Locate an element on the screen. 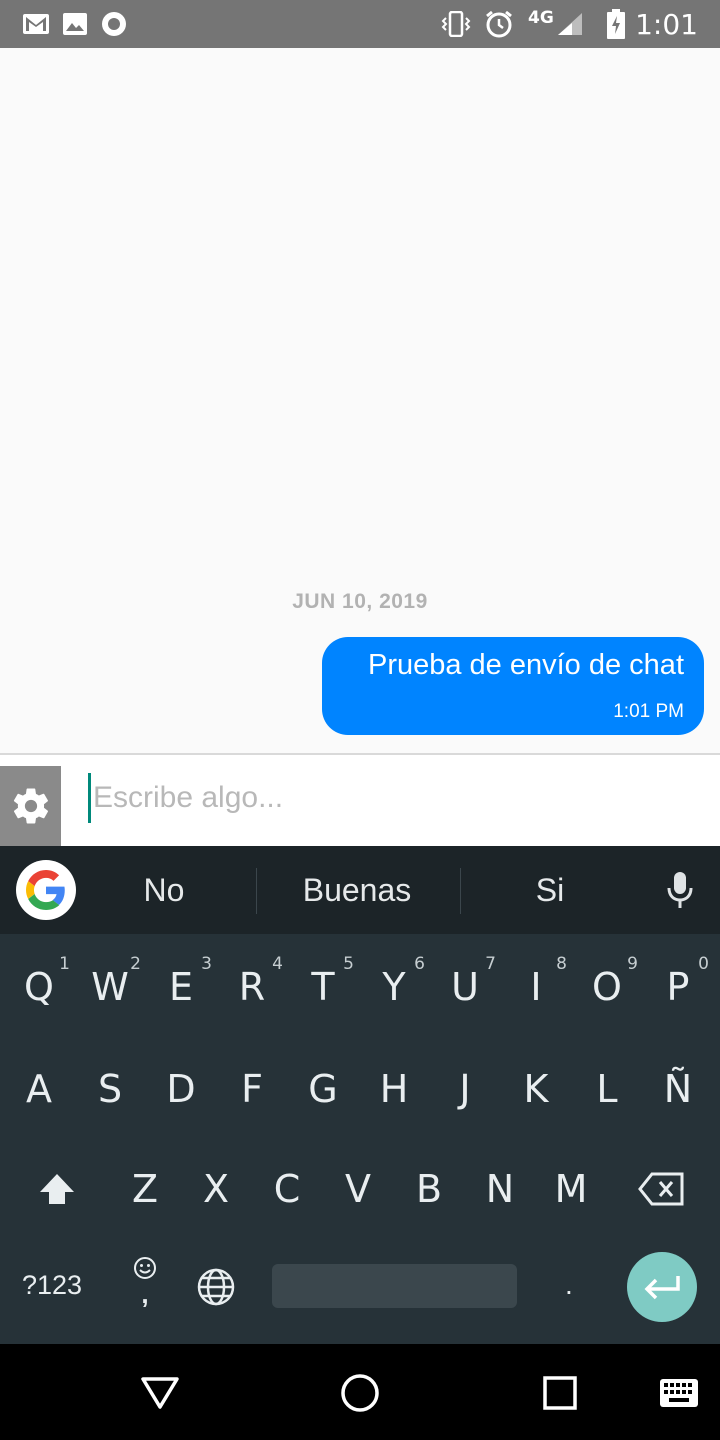 The height and width of the screenshot is (1440, 720). language-key is located at coordinates (216, 1289).